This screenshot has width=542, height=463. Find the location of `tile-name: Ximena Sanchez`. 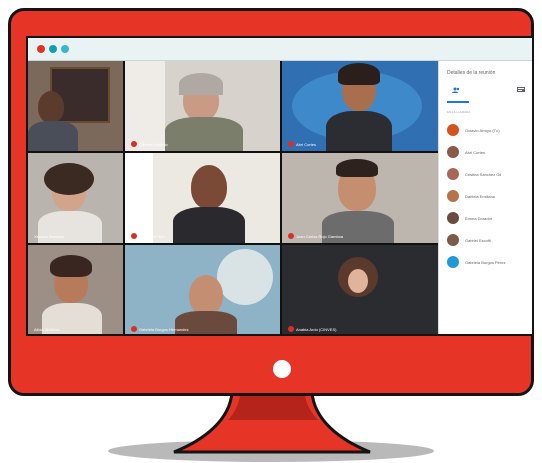

tile-name: Ximena Sanchez is located at coordinates (49, 236).